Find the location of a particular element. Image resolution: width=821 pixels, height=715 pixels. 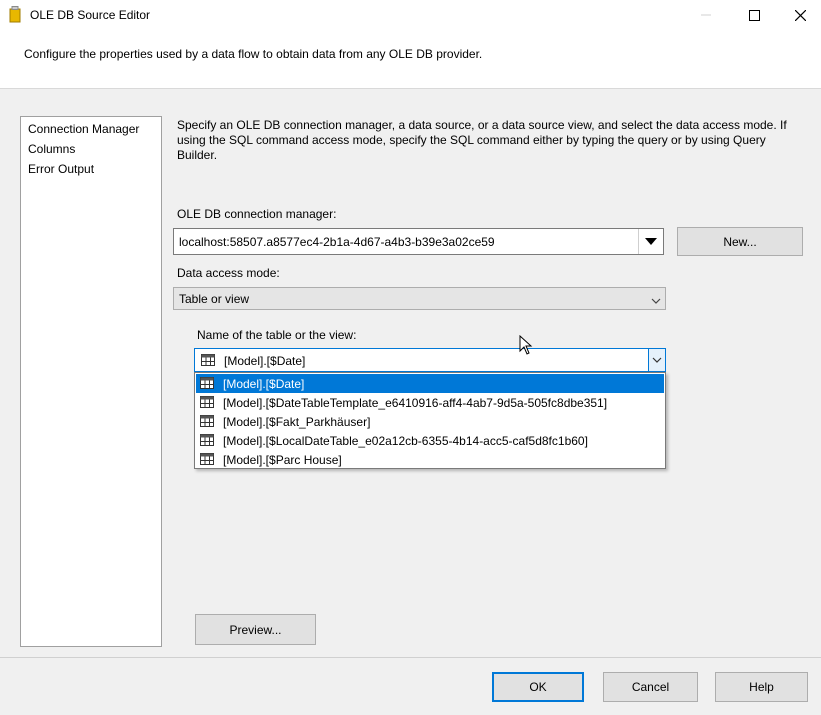

table-dropdown-button is located at coordinates (656, 360).